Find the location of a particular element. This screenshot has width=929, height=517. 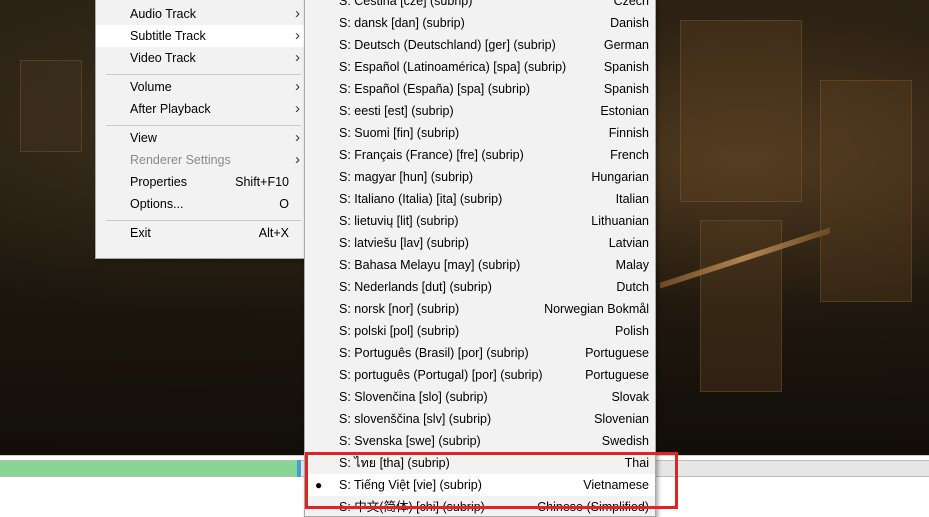

subtitle-track-language: Norwegian Bokmål is located at coordinates (596, 309).